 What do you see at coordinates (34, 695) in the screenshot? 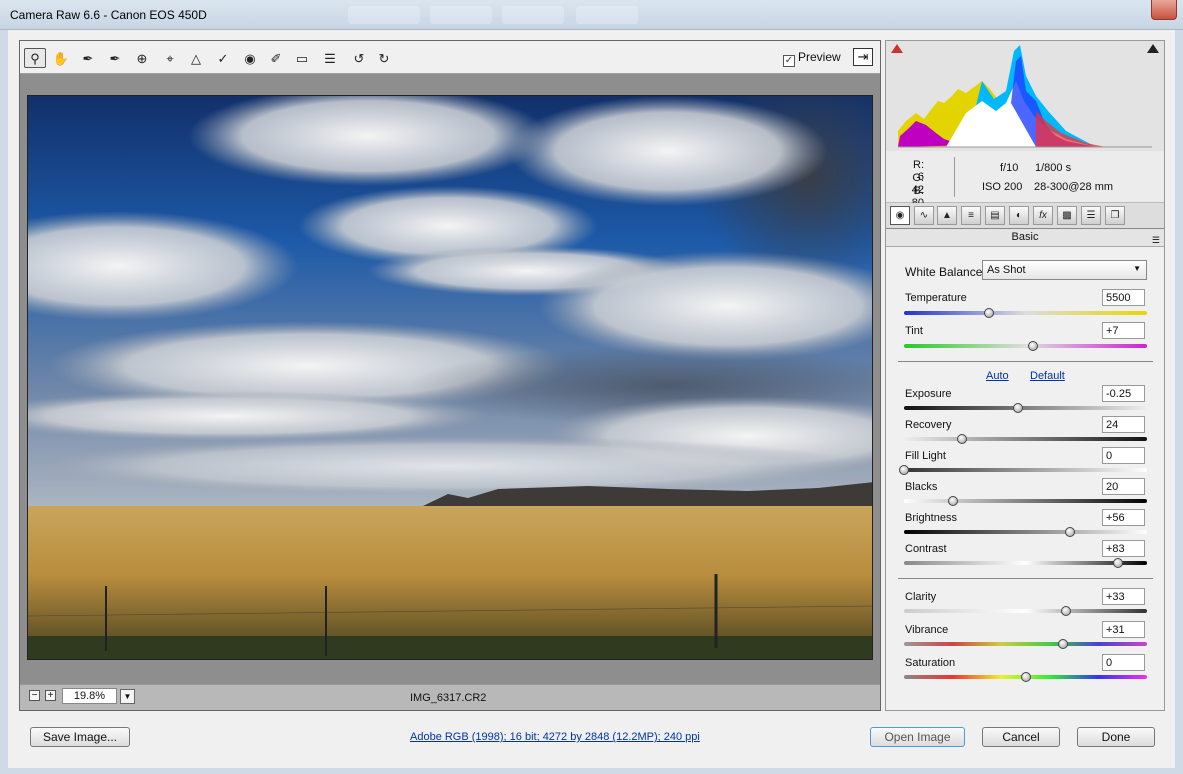
I see `zoom-out-button: −` at bounding box center [34, 695].